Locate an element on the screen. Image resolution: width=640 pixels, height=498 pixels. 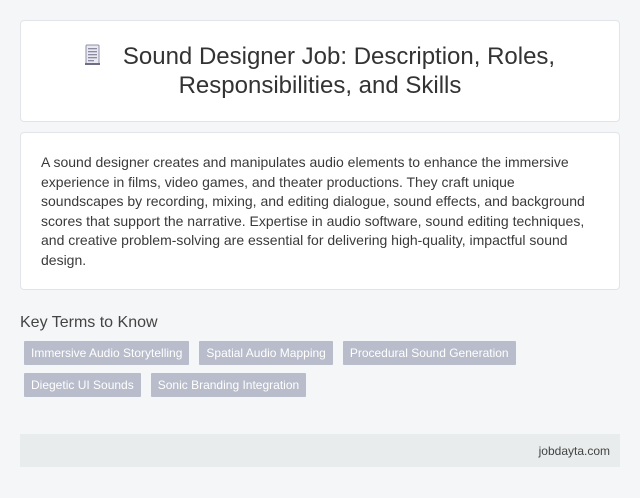
footer: jobdayta.com is located at coordinates (320, 450).